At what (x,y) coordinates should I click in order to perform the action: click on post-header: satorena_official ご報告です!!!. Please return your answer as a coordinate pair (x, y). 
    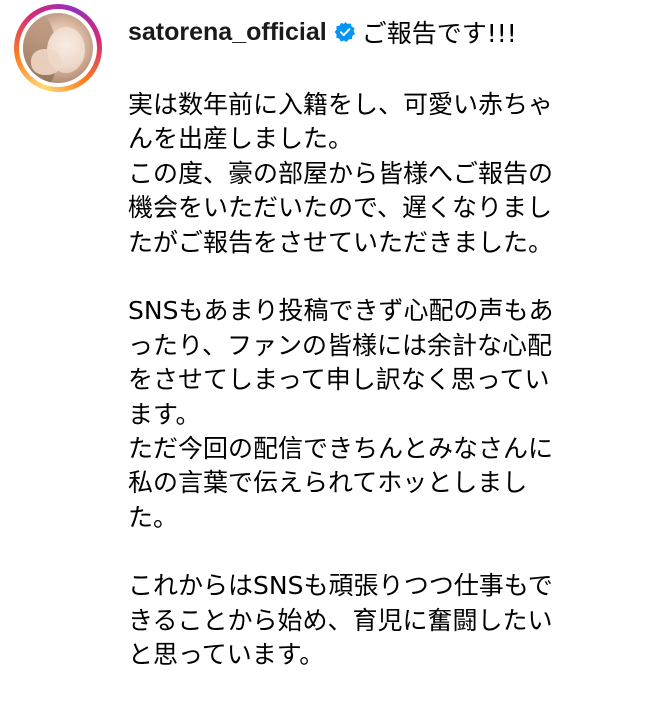
    Looking at the image, I should click on (322, 32).